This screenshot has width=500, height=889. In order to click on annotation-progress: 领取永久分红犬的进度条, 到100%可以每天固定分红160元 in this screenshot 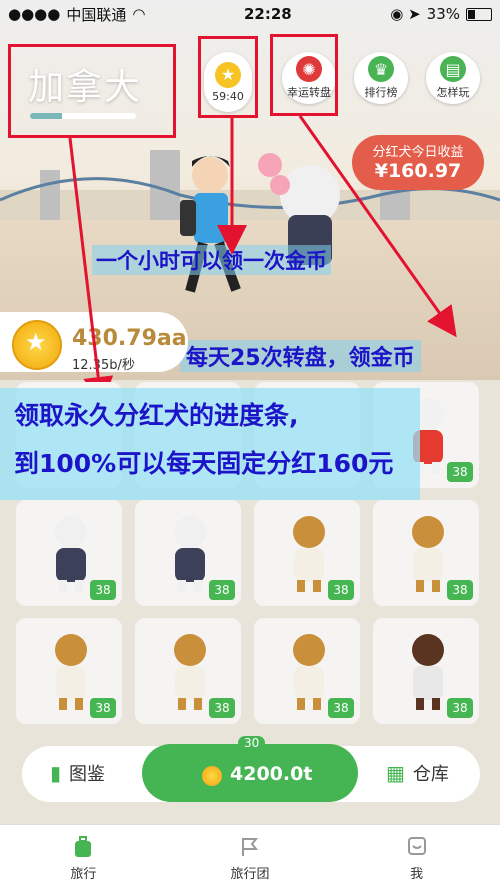, I will do `click(210, 444)`.